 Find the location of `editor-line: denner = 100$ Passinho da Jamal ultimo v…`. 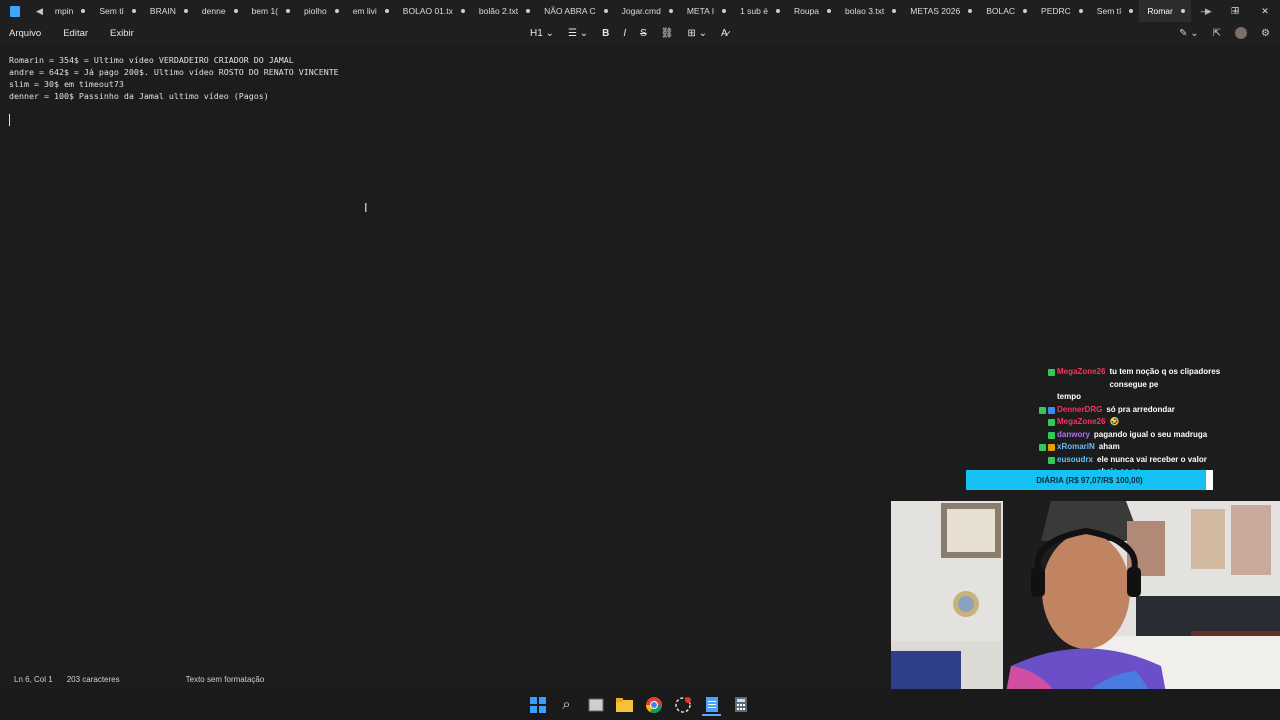

editor-line: denner = 100$ Passinho da Jamal ultimo v… is located at coordinates (174, 96).